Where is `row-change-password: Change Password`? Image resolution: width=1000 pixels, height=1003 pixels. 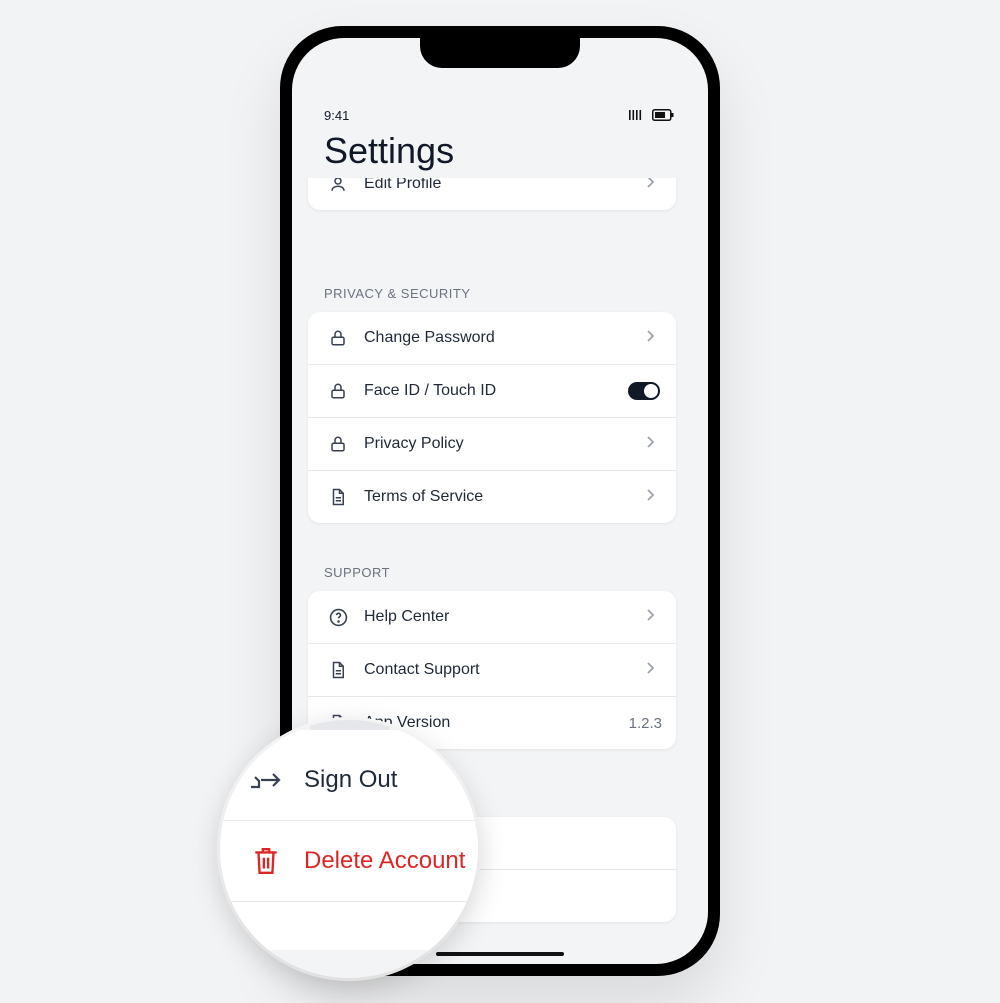
row-change-password: Change Password is located at coordinates (492, 338).